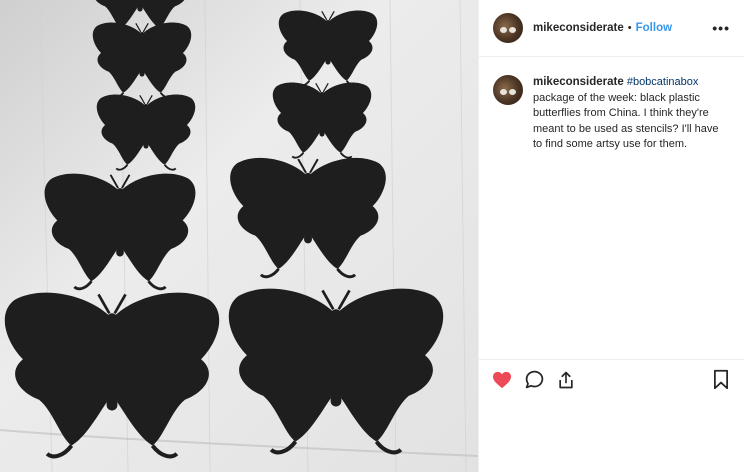  Describe the element at coordinates (721, 28) in the screenshot. I see `more-options-icon: •••` at that location.